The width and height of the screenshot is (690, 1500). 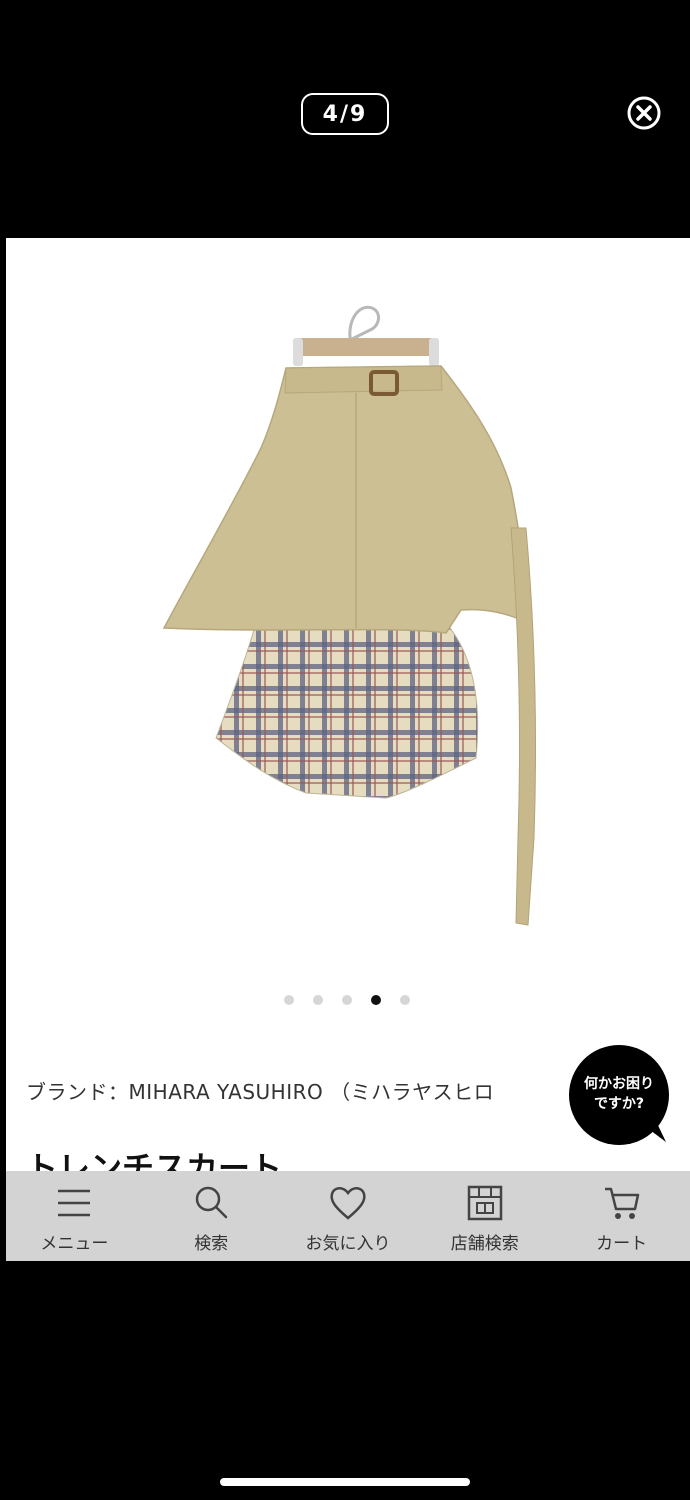 What do you see at coordinates (348, 1244) in the screenshot?
I see `tab-label: お気に入り` at bounding box center [348, 1244].